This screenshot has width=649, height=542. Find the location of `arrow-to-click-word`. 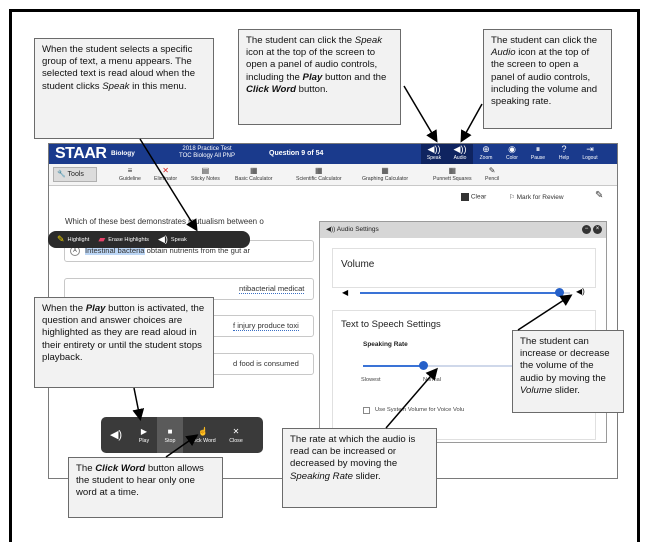

arrow-to-click-word is located at coordinates (182, 446).